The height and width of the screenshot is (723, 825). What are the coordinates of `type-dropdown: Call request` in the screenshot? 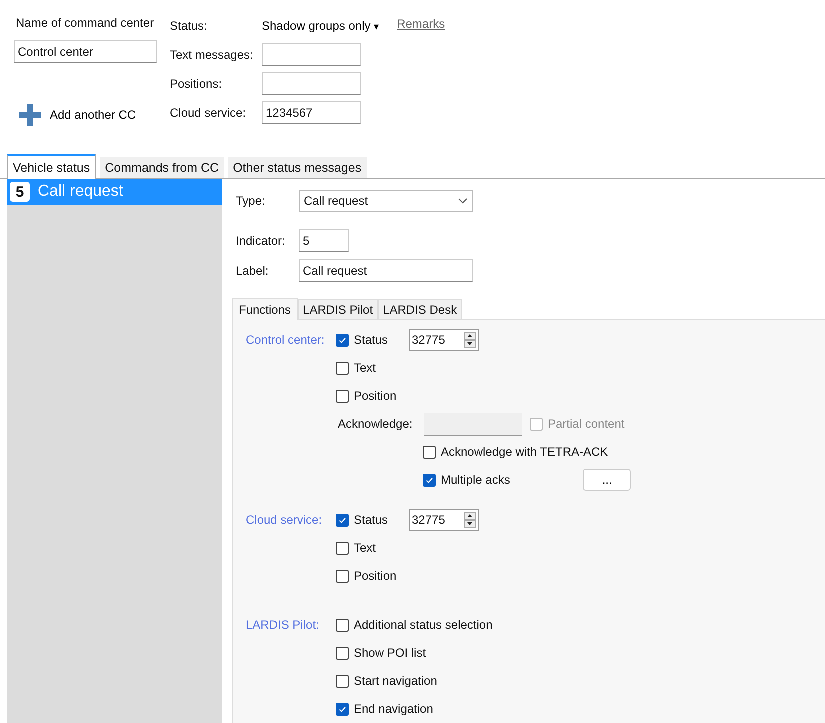 It's located at (386, 201).